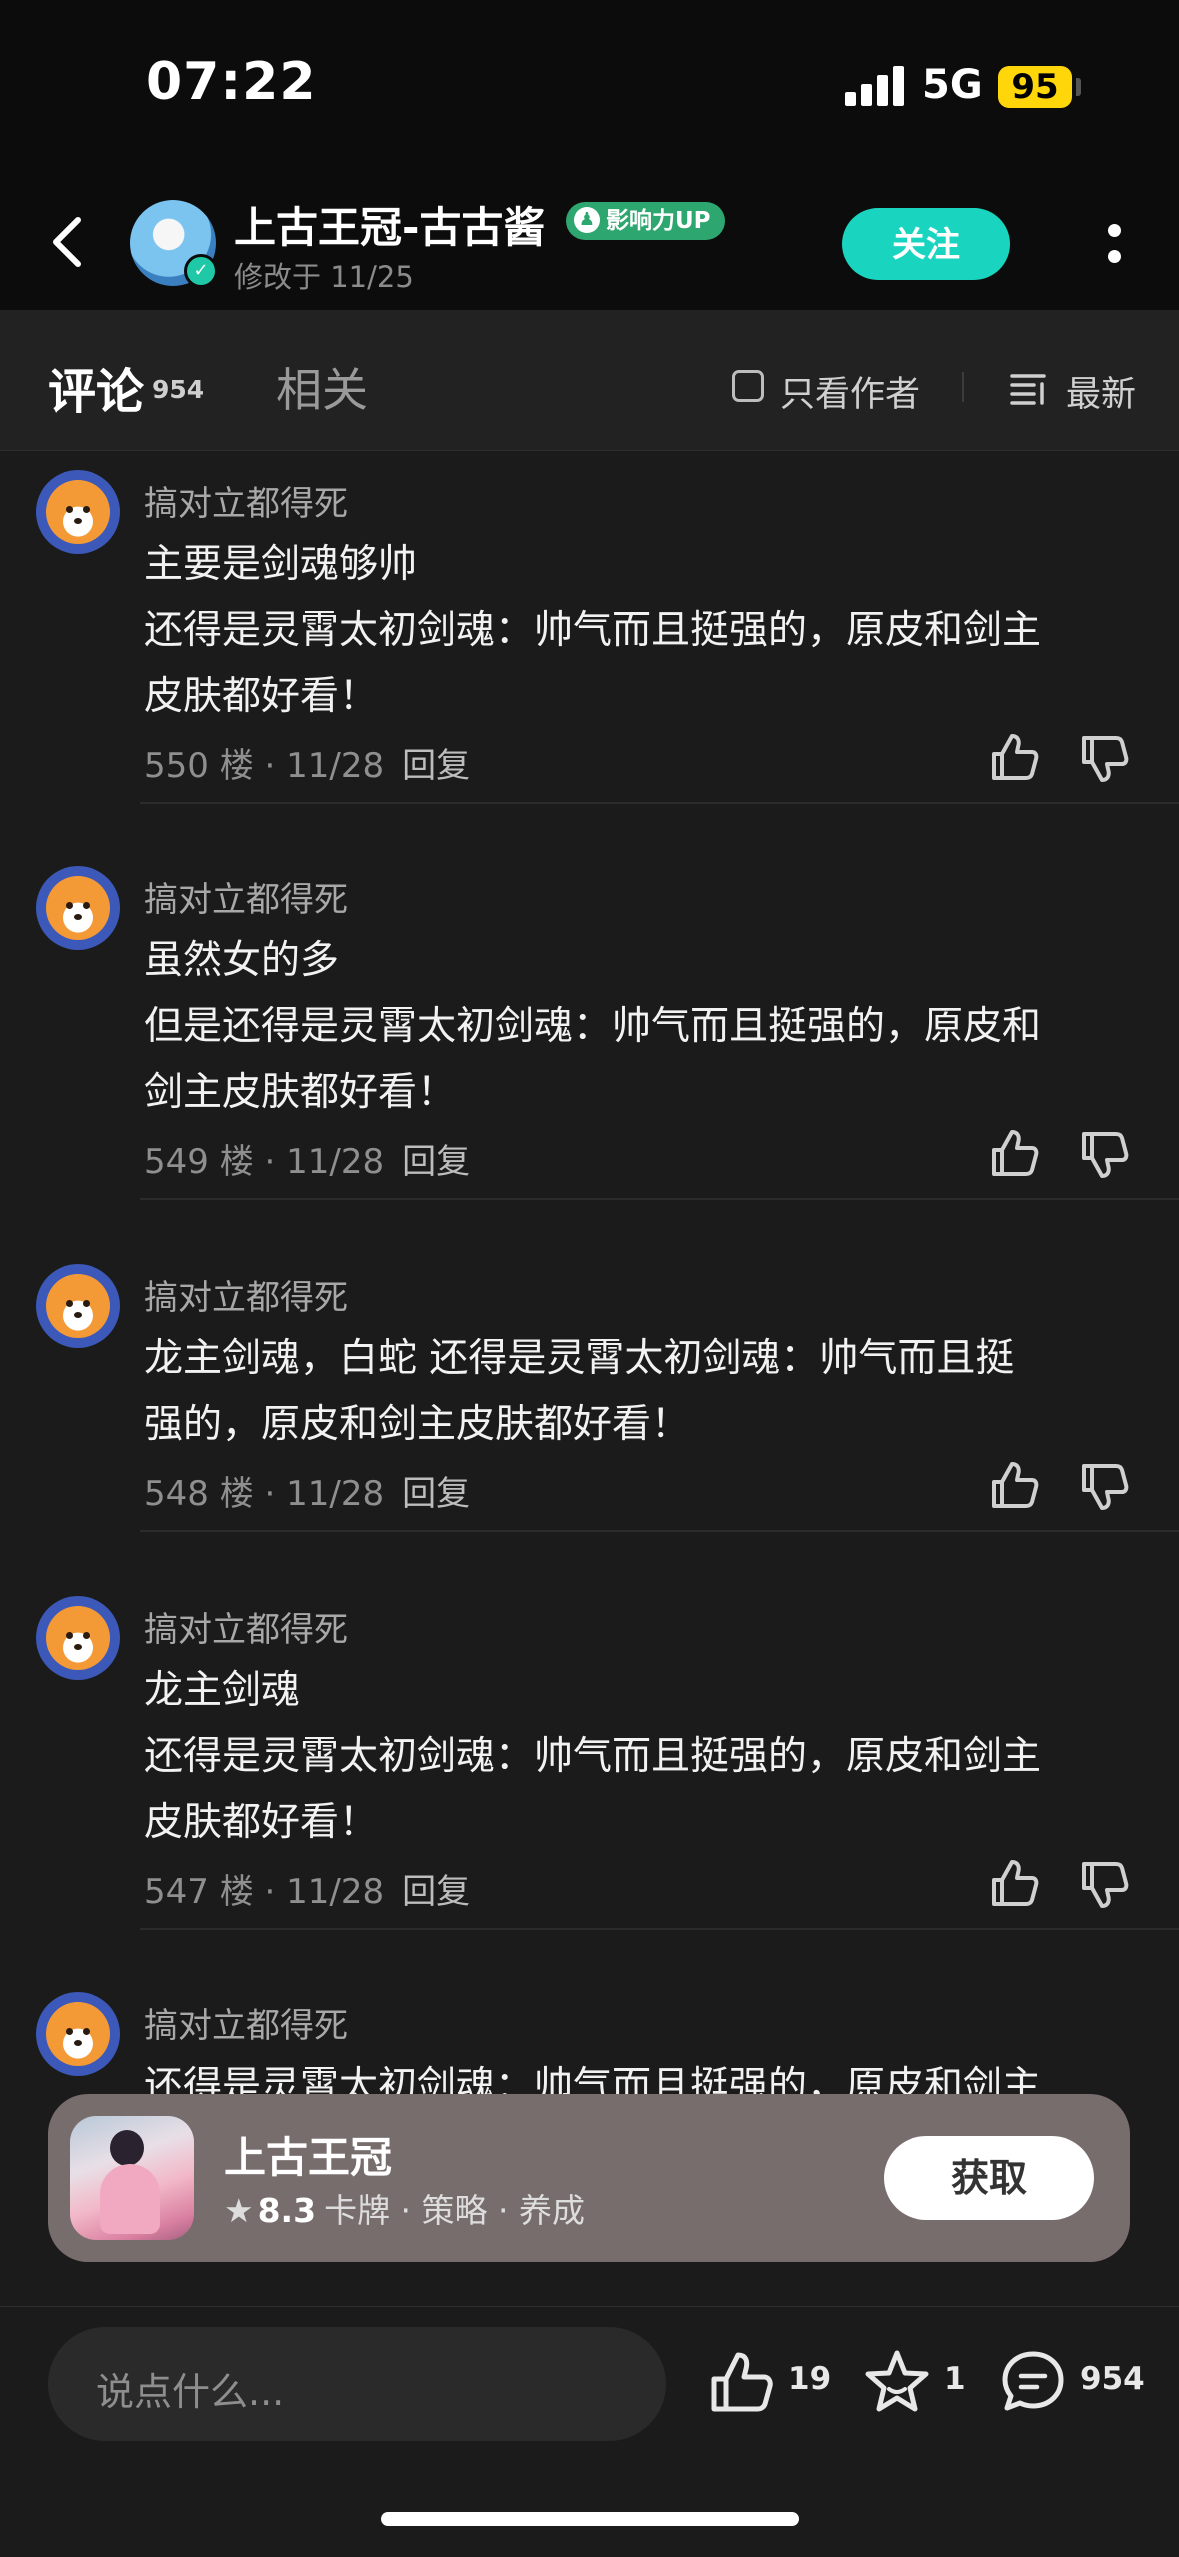 The width and height of the screenshot is (1179, 2557). I want to click on author-name: 上古王冠-古古酱, so click(389, 224).